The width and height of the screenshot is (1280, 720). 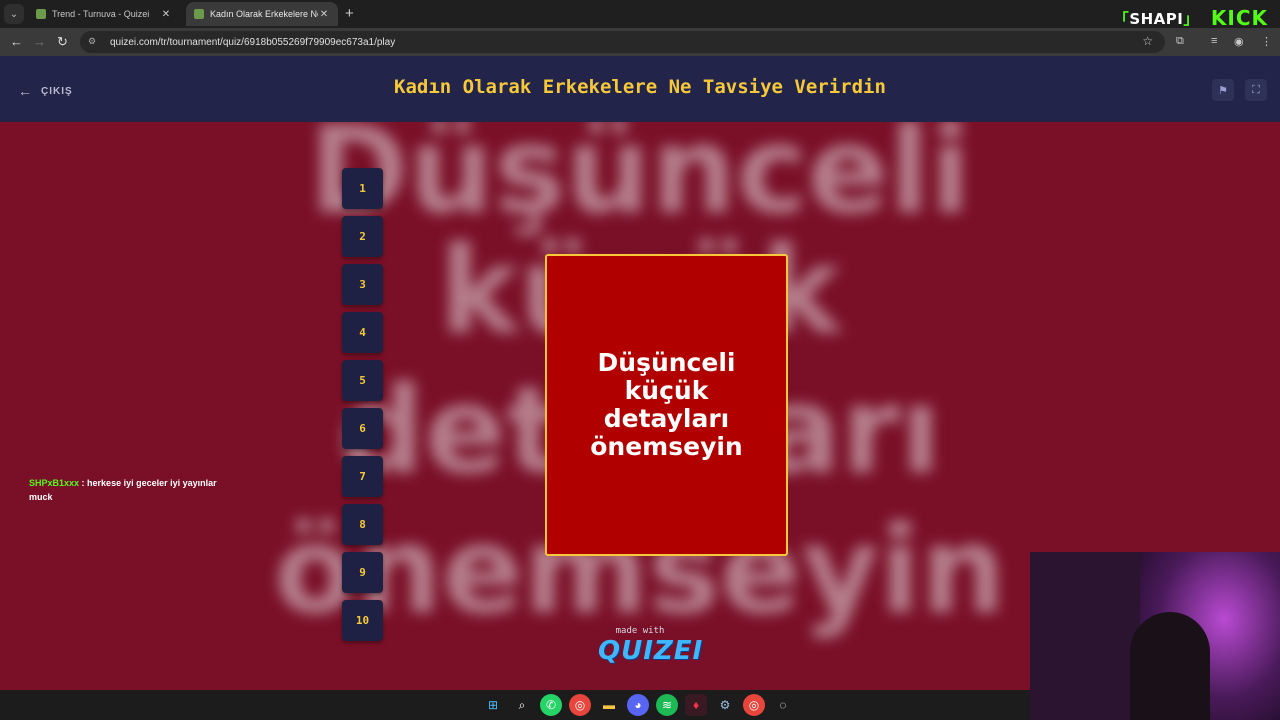 I want to click on windows-icon: ⊞, so click(x=493, y=705).